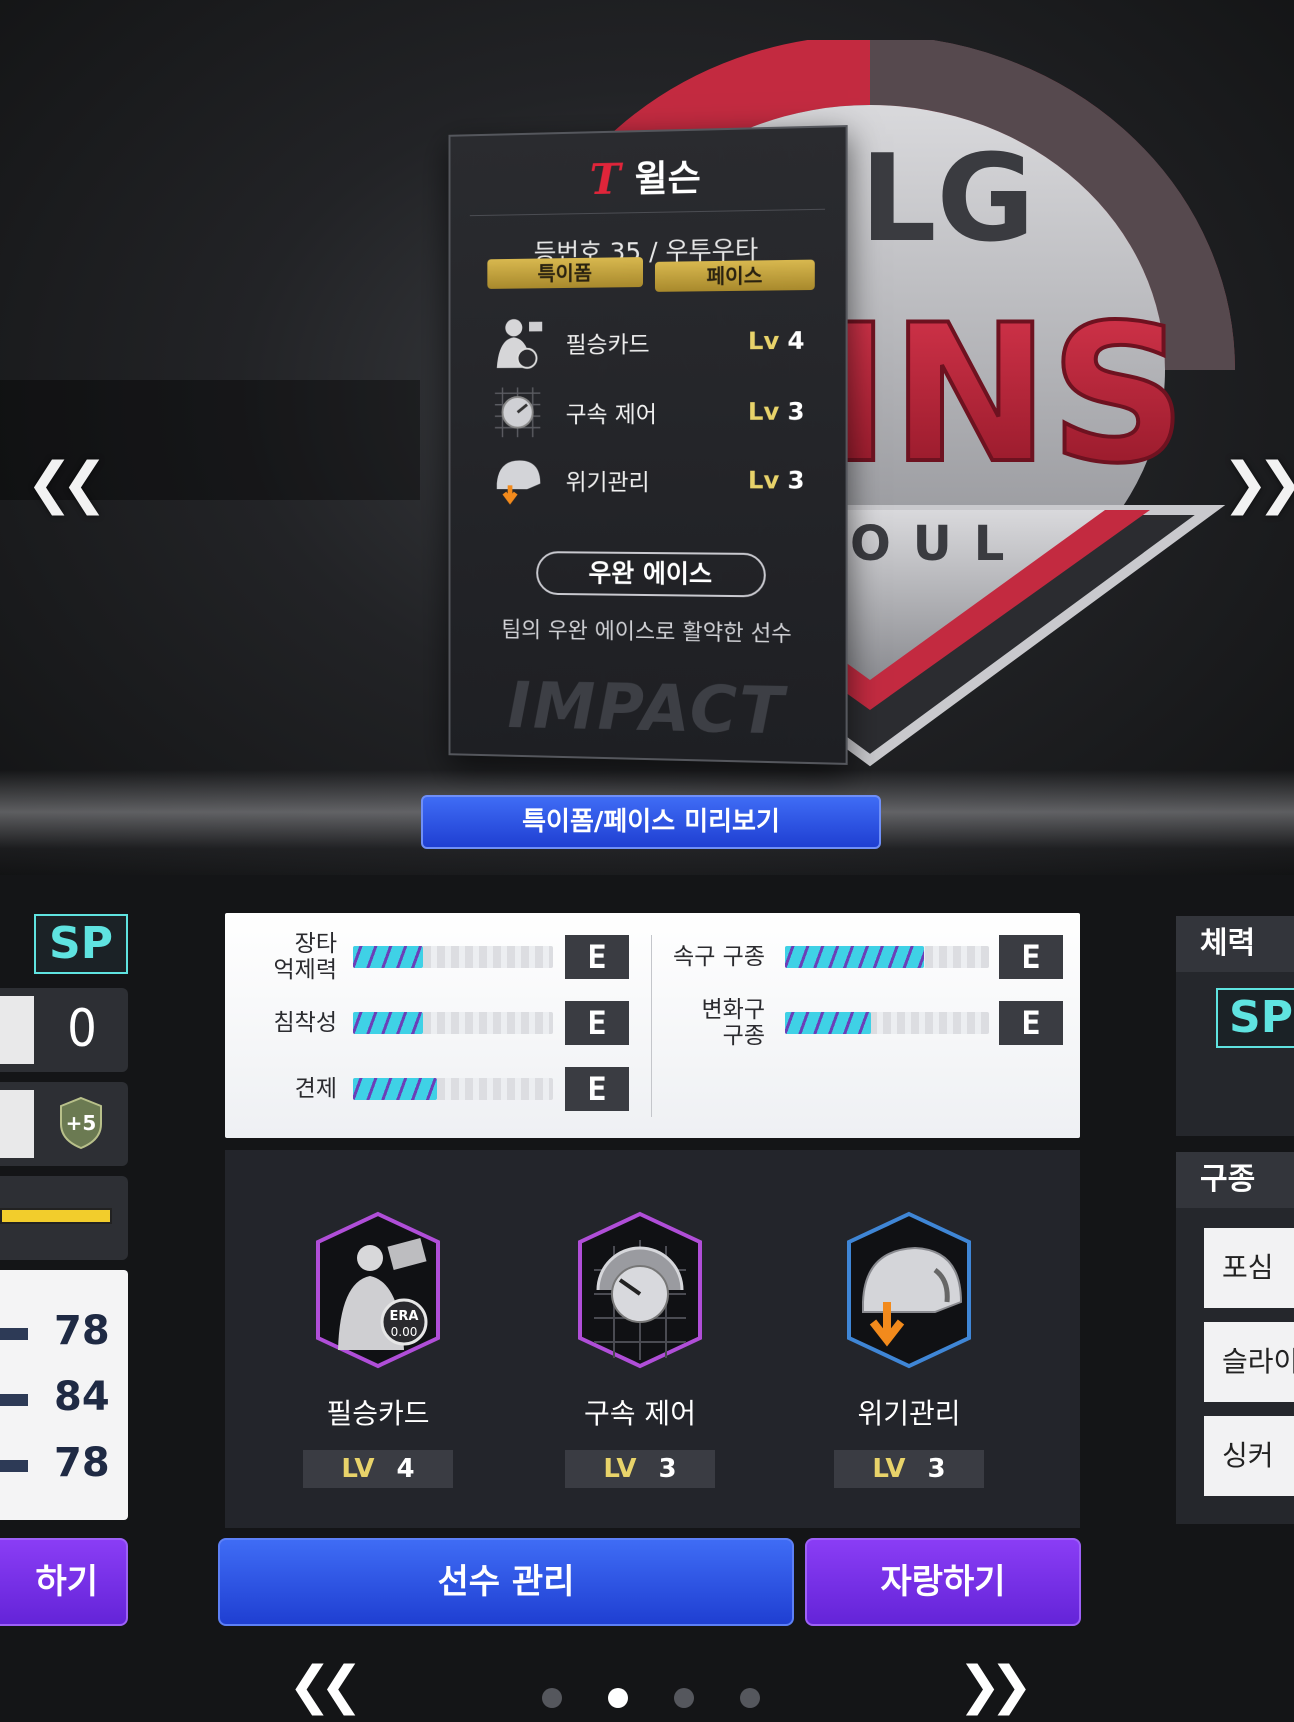  I want to click on stamina-sp-badge: SP, so click(1255, 1018).